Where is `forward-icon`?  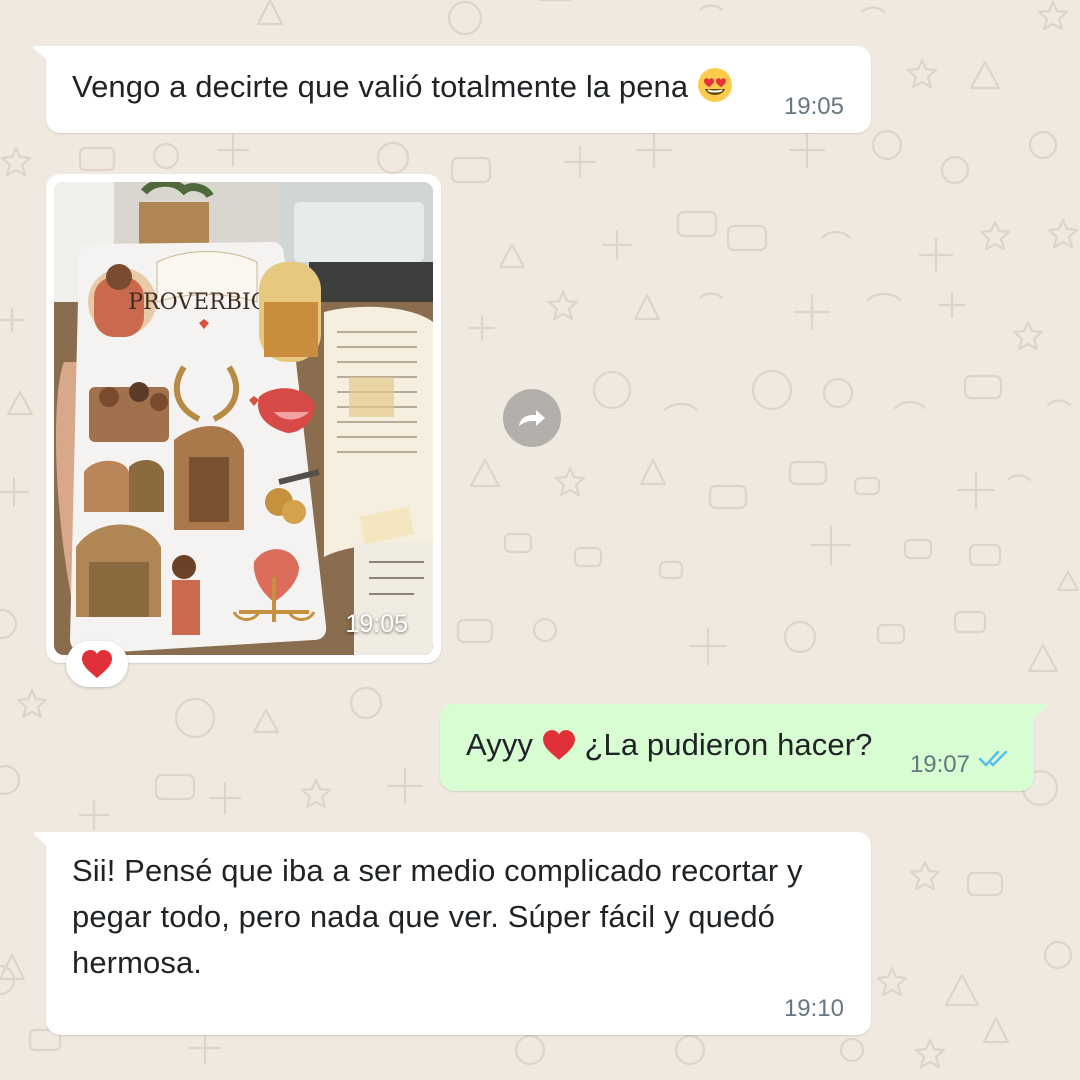 forward-icon is located at coordinates (532, 418).